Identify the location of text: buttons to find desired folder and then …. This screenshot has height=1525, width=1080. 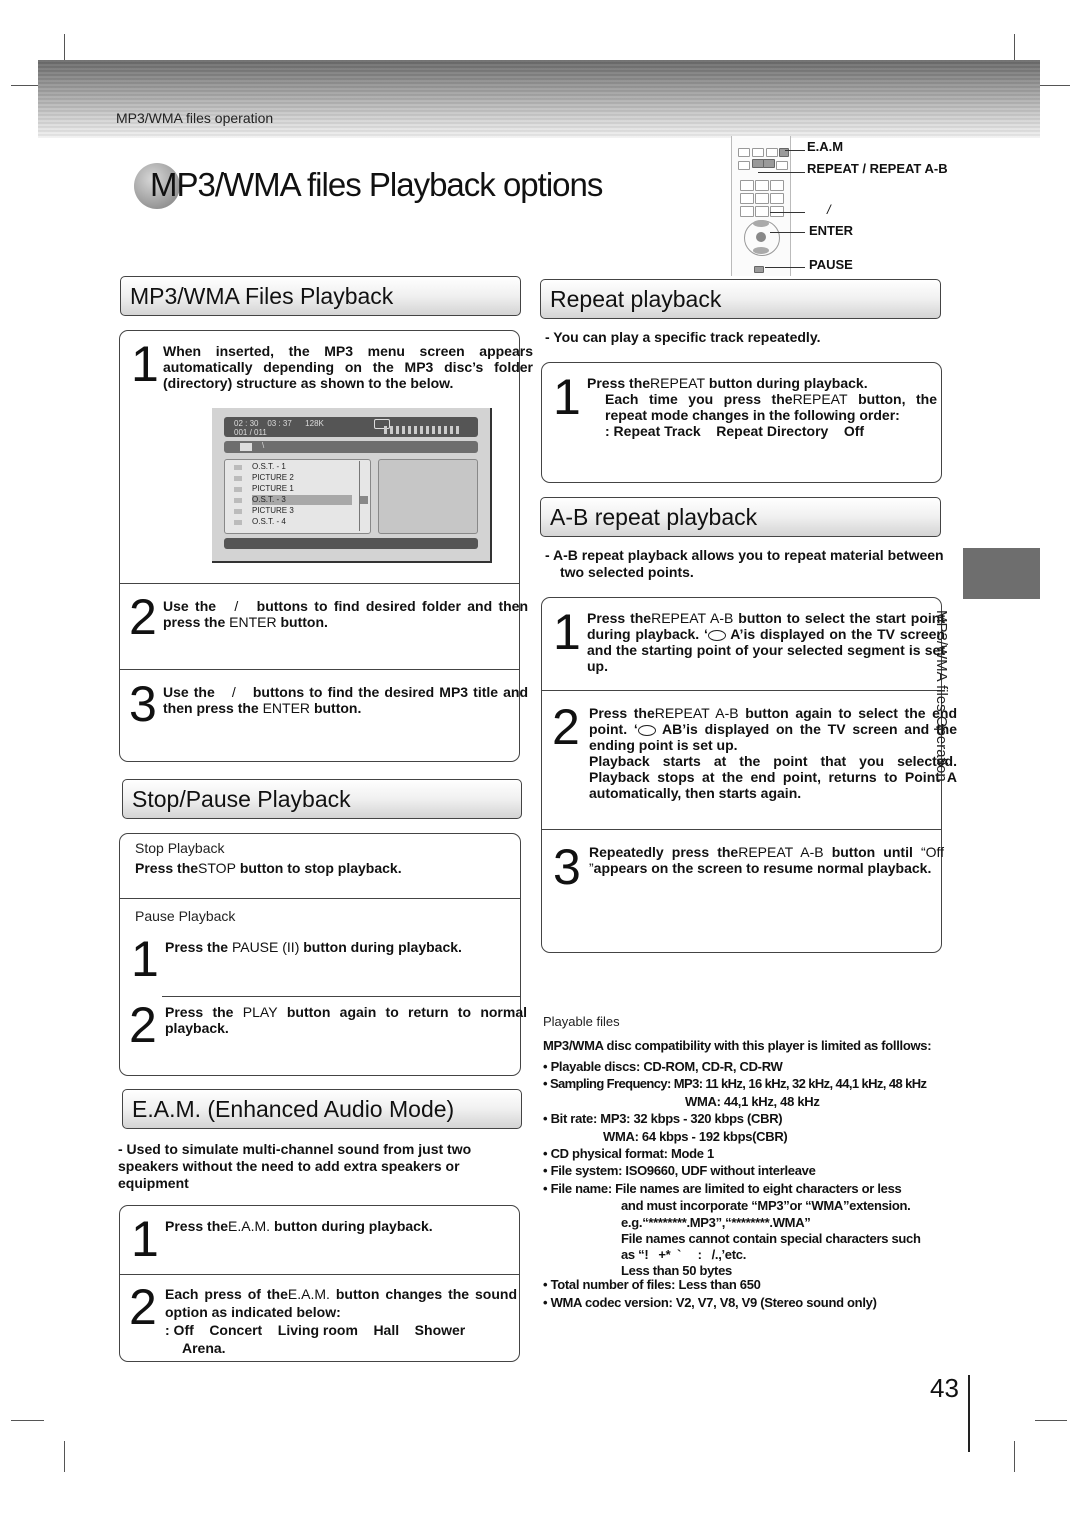
(346, 614).